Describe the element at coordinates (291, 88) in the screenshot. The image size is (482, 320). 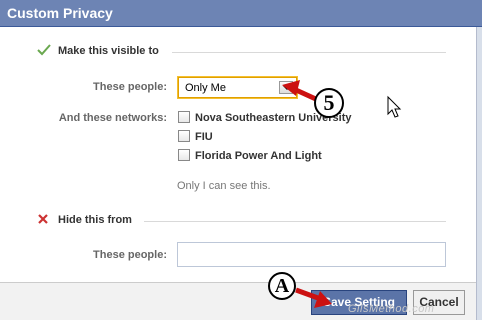
I see `red-arrowhead-icon` at that location.